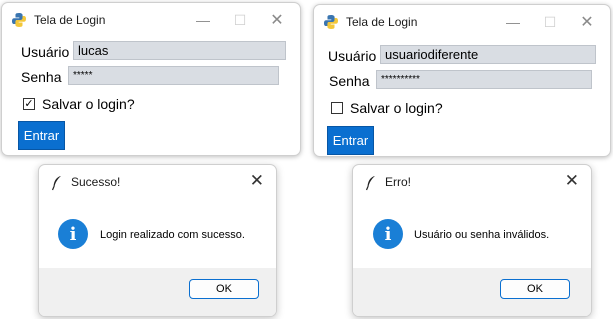  Describe the element at coordinates (173, 75) in the screenshot. I see `senha-input: *****` at that location.